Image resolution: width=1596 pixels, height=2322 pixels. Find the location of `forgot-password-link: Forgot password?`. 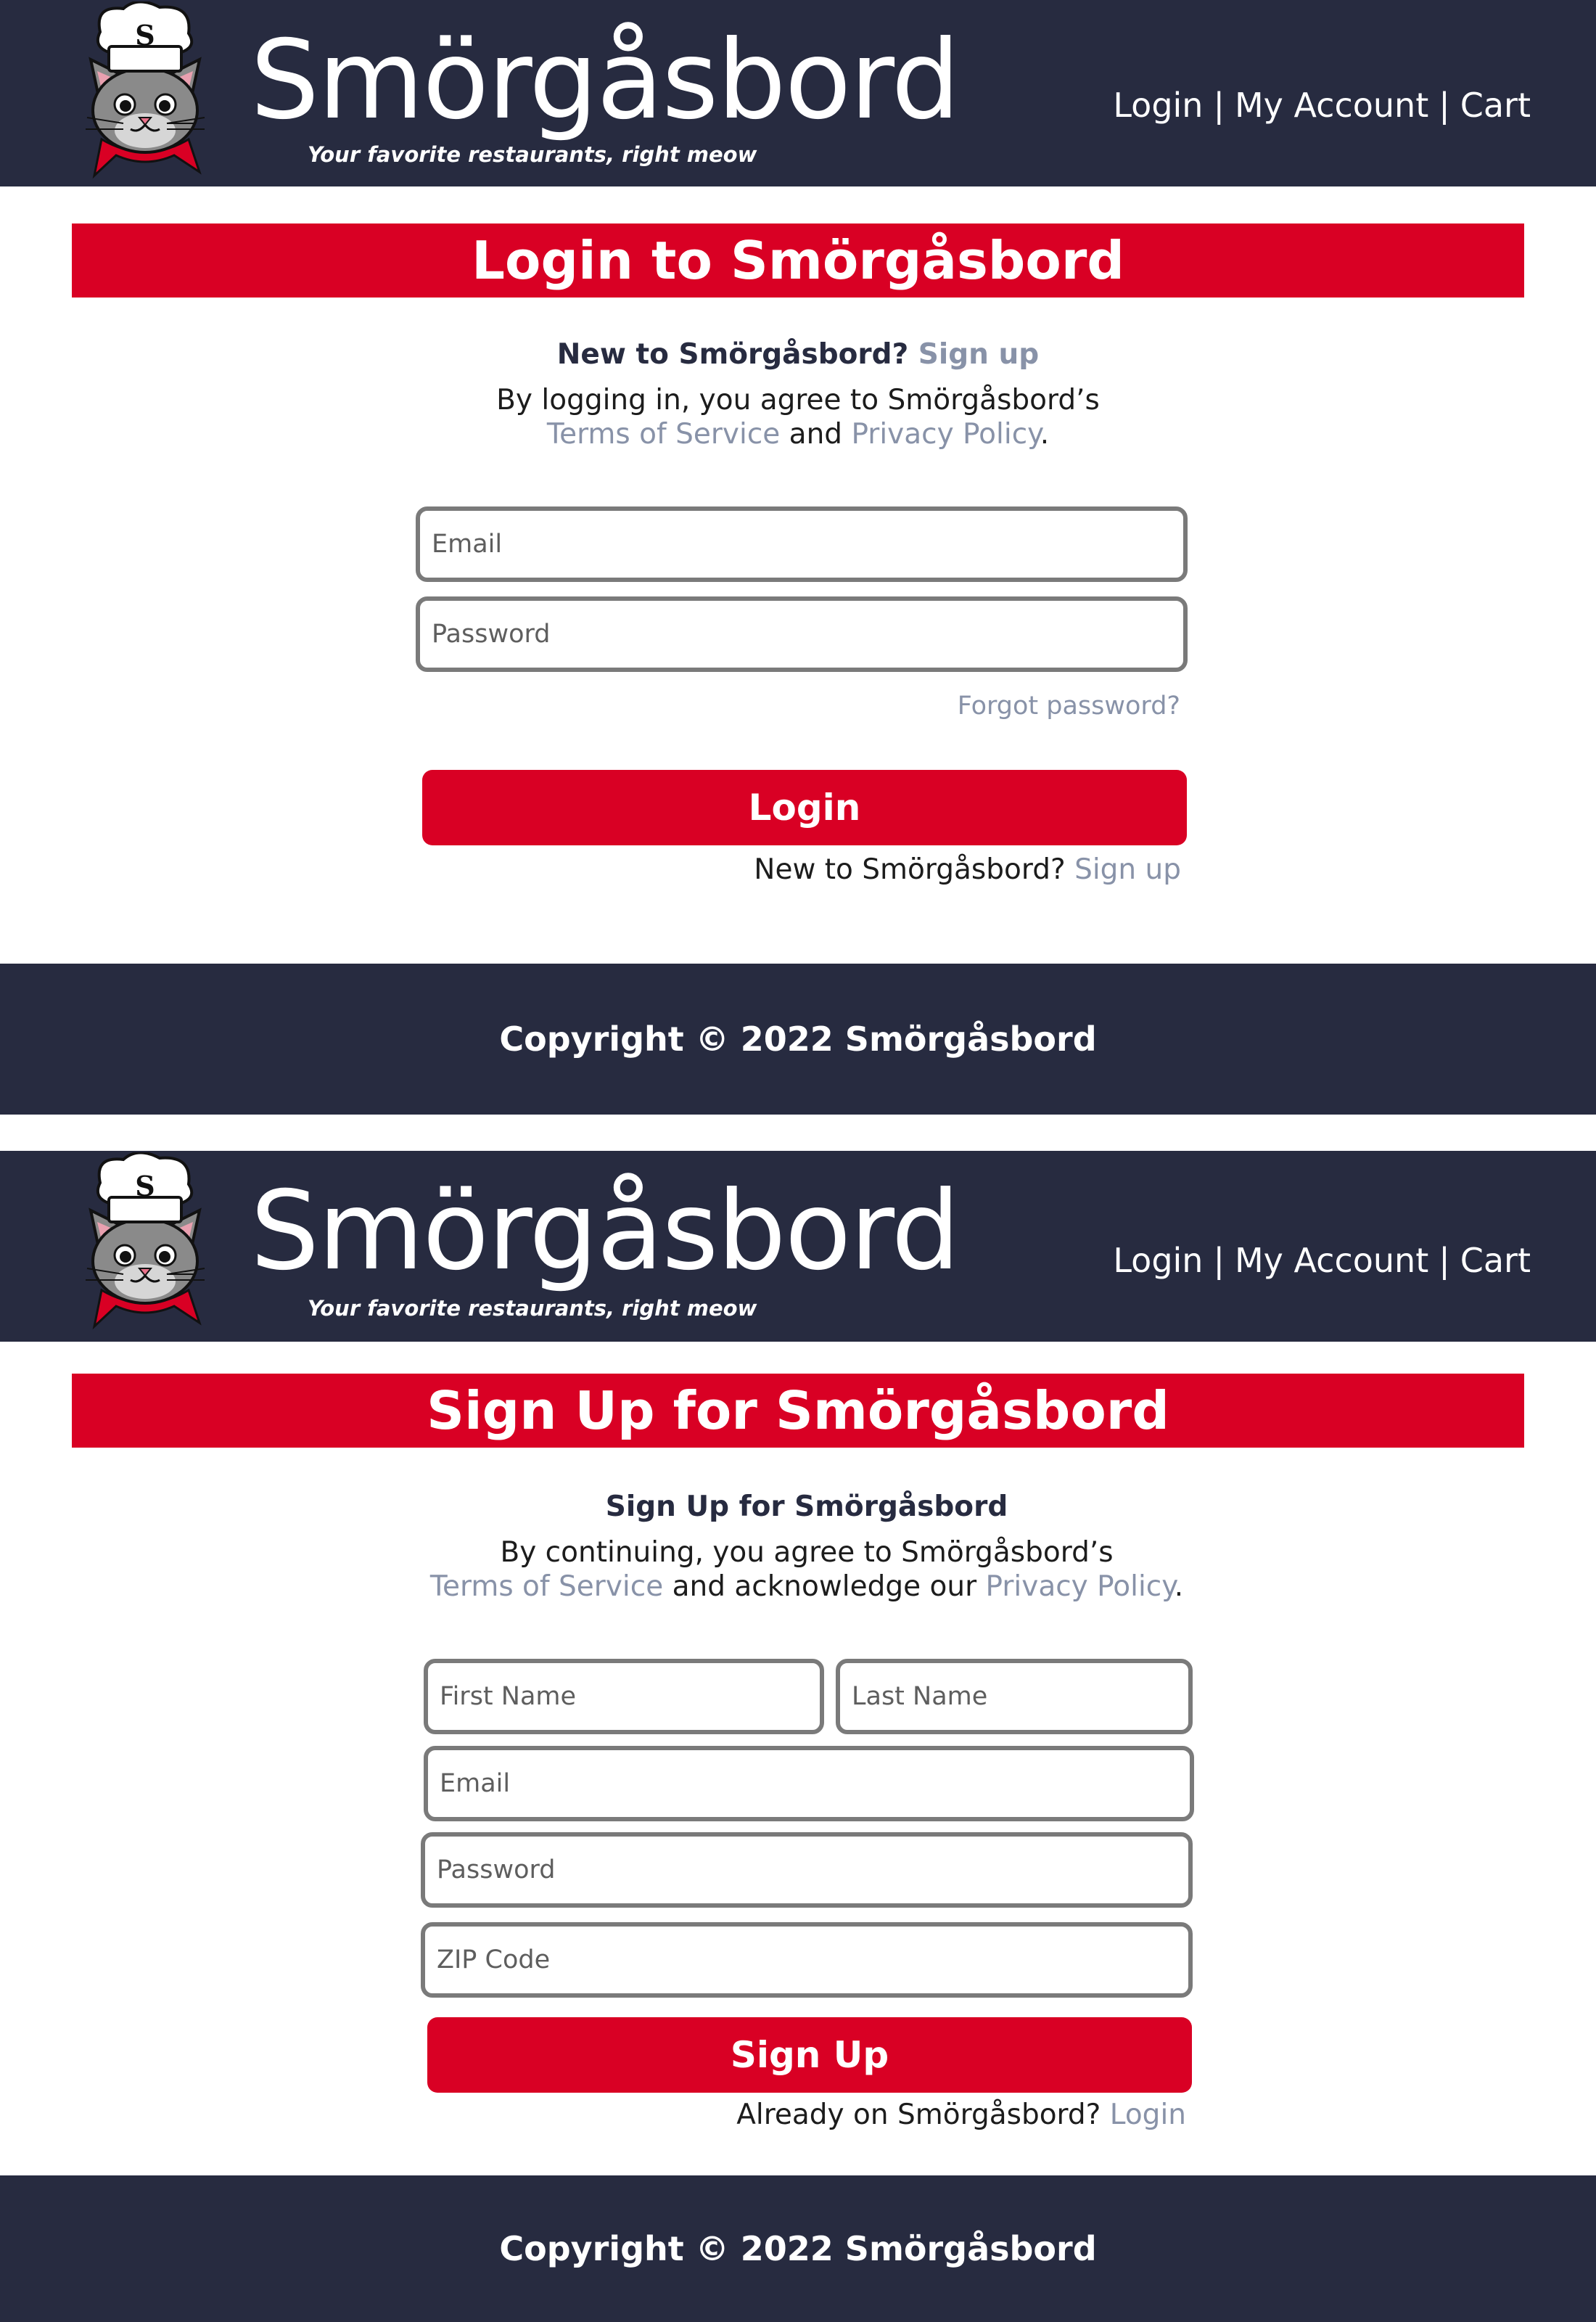

forgot-password-link: Forgot password? is located at coordinates (1069, 706).